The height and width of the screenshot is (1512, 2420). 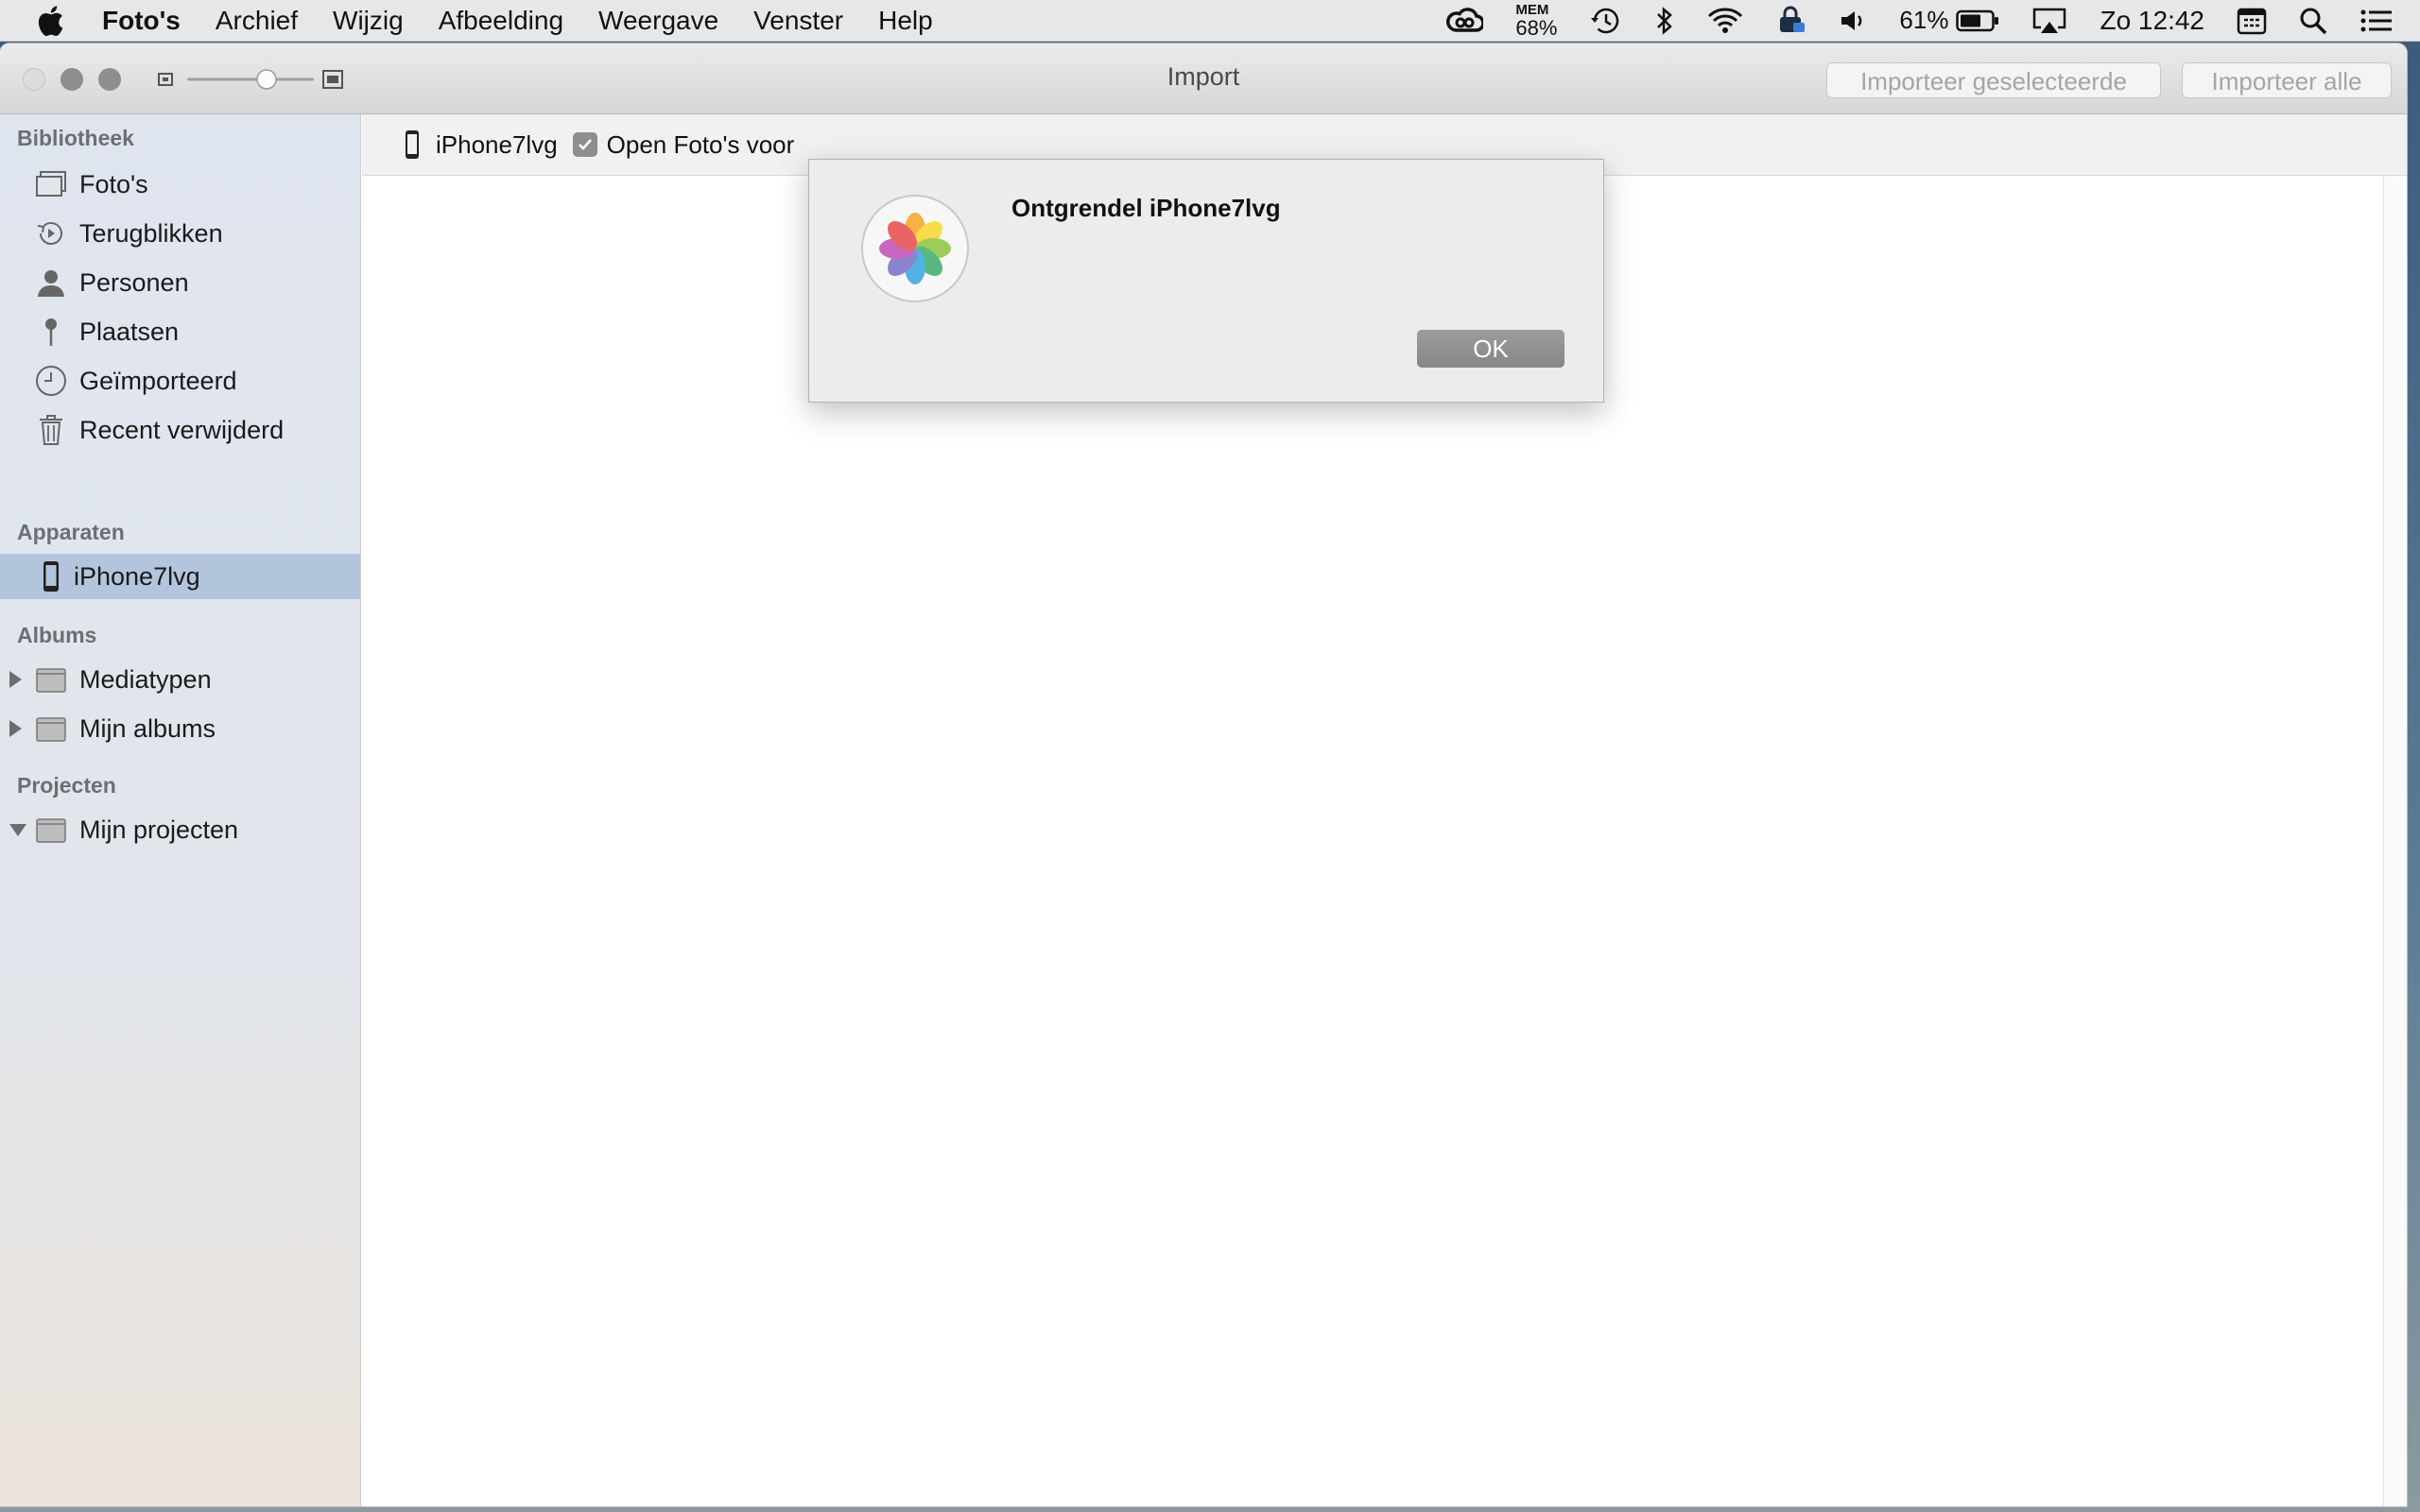 I want to click on menu-archief: Archief, so click(x=257, y=21).